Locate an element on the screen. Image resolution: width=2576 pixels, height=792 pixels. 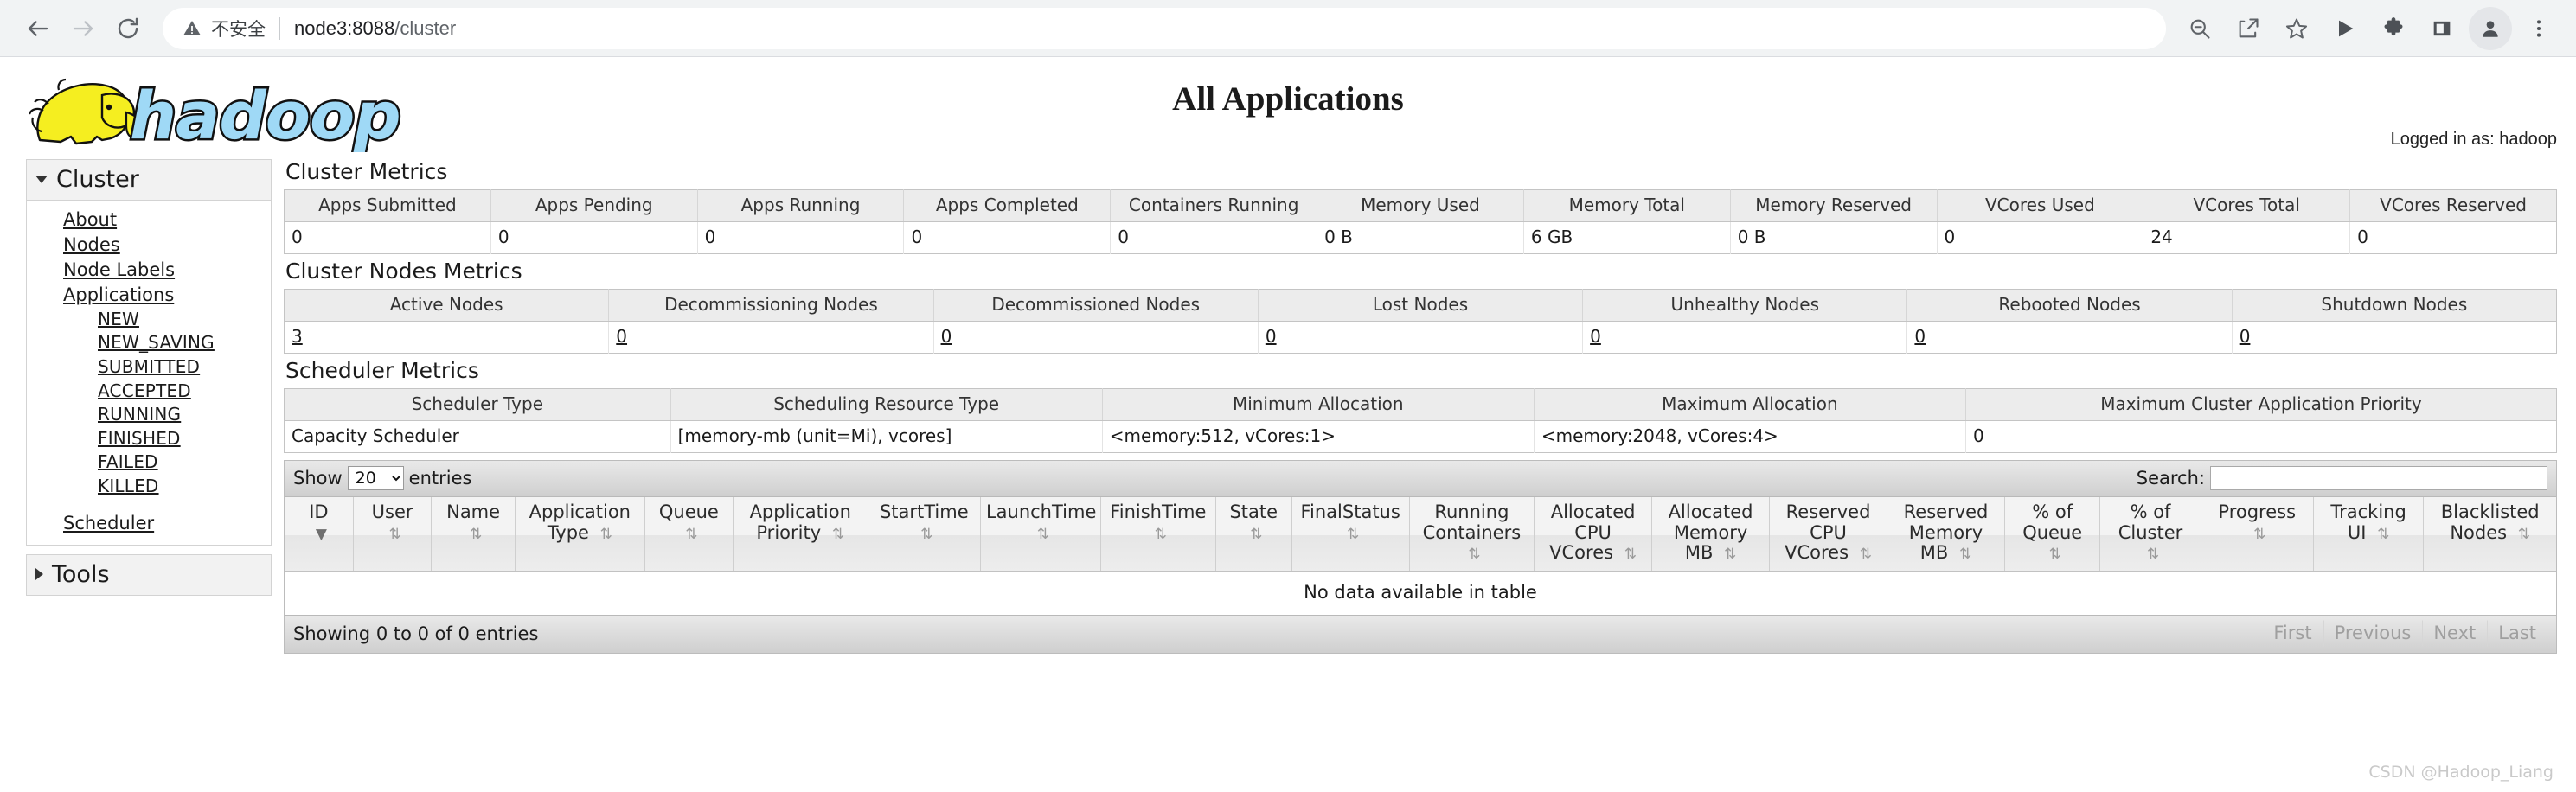
show-label: Show is located at coordinates (318, 478).